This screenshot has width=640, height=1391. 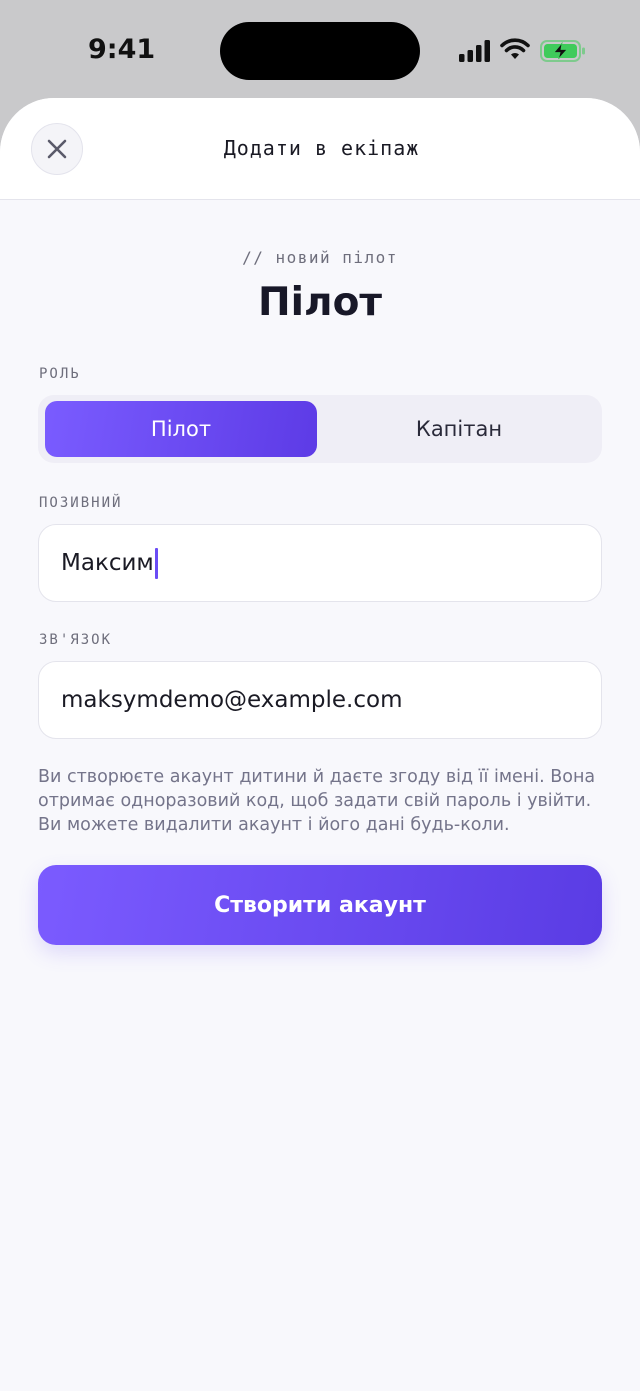 What do you see at coordinates (320, 905) in the screenshot?
I see `create-account-button: Створити акаунт` at bounding box center [320, 905].